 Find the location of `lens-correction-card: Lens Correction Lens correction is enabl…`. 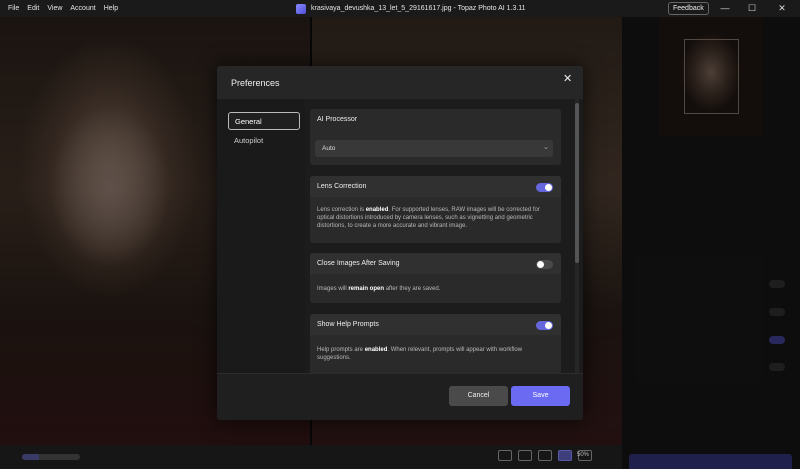

lens-correction-card: Lens Correction Lens correction is enabl… is located at coordinates (435, 209).